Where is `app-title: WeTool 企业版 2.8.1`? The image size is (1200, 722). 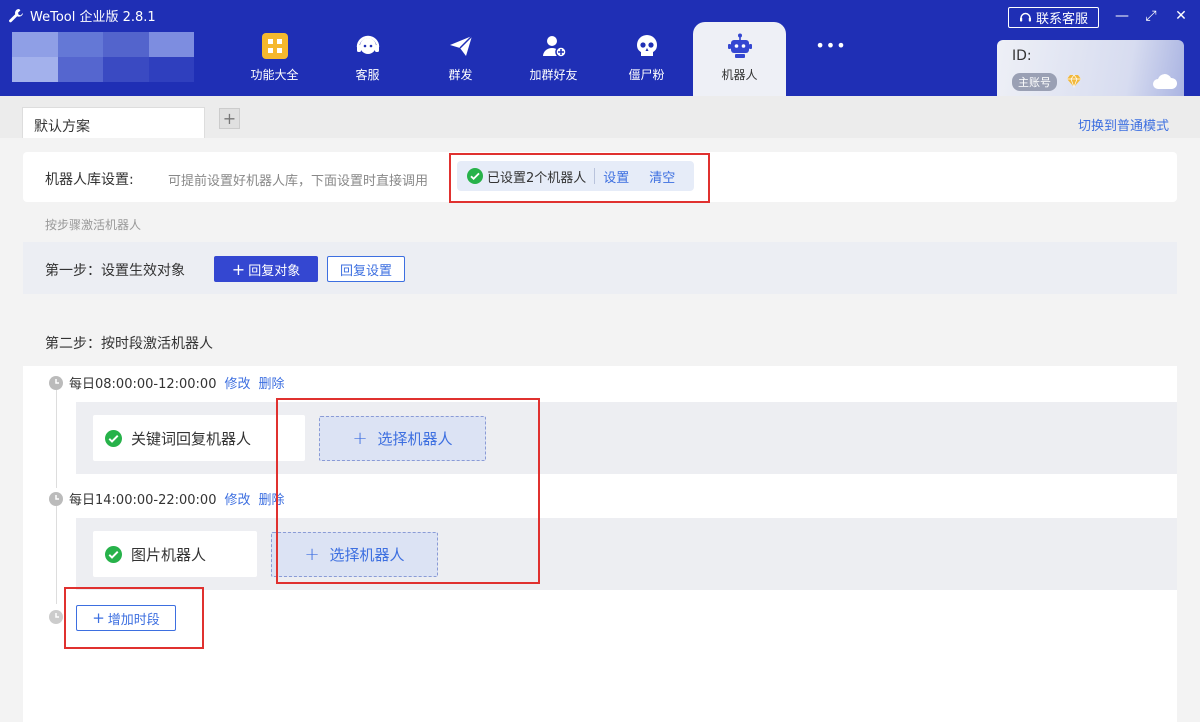
app-title: WeTool 企业版 2.8.1 is located at coordinates (82, 15).